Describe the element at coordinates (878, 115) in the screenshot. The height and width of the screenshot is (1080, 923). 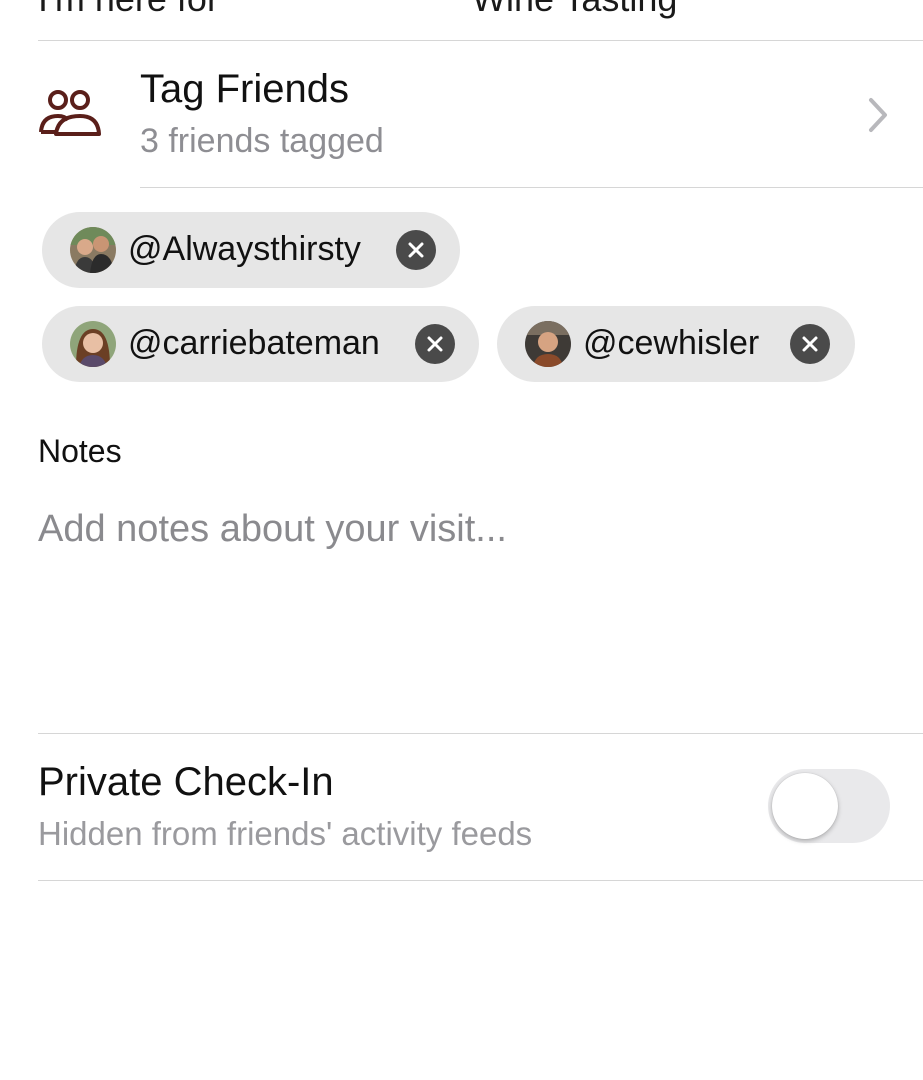
I see `chevron-right-icon` at that location.